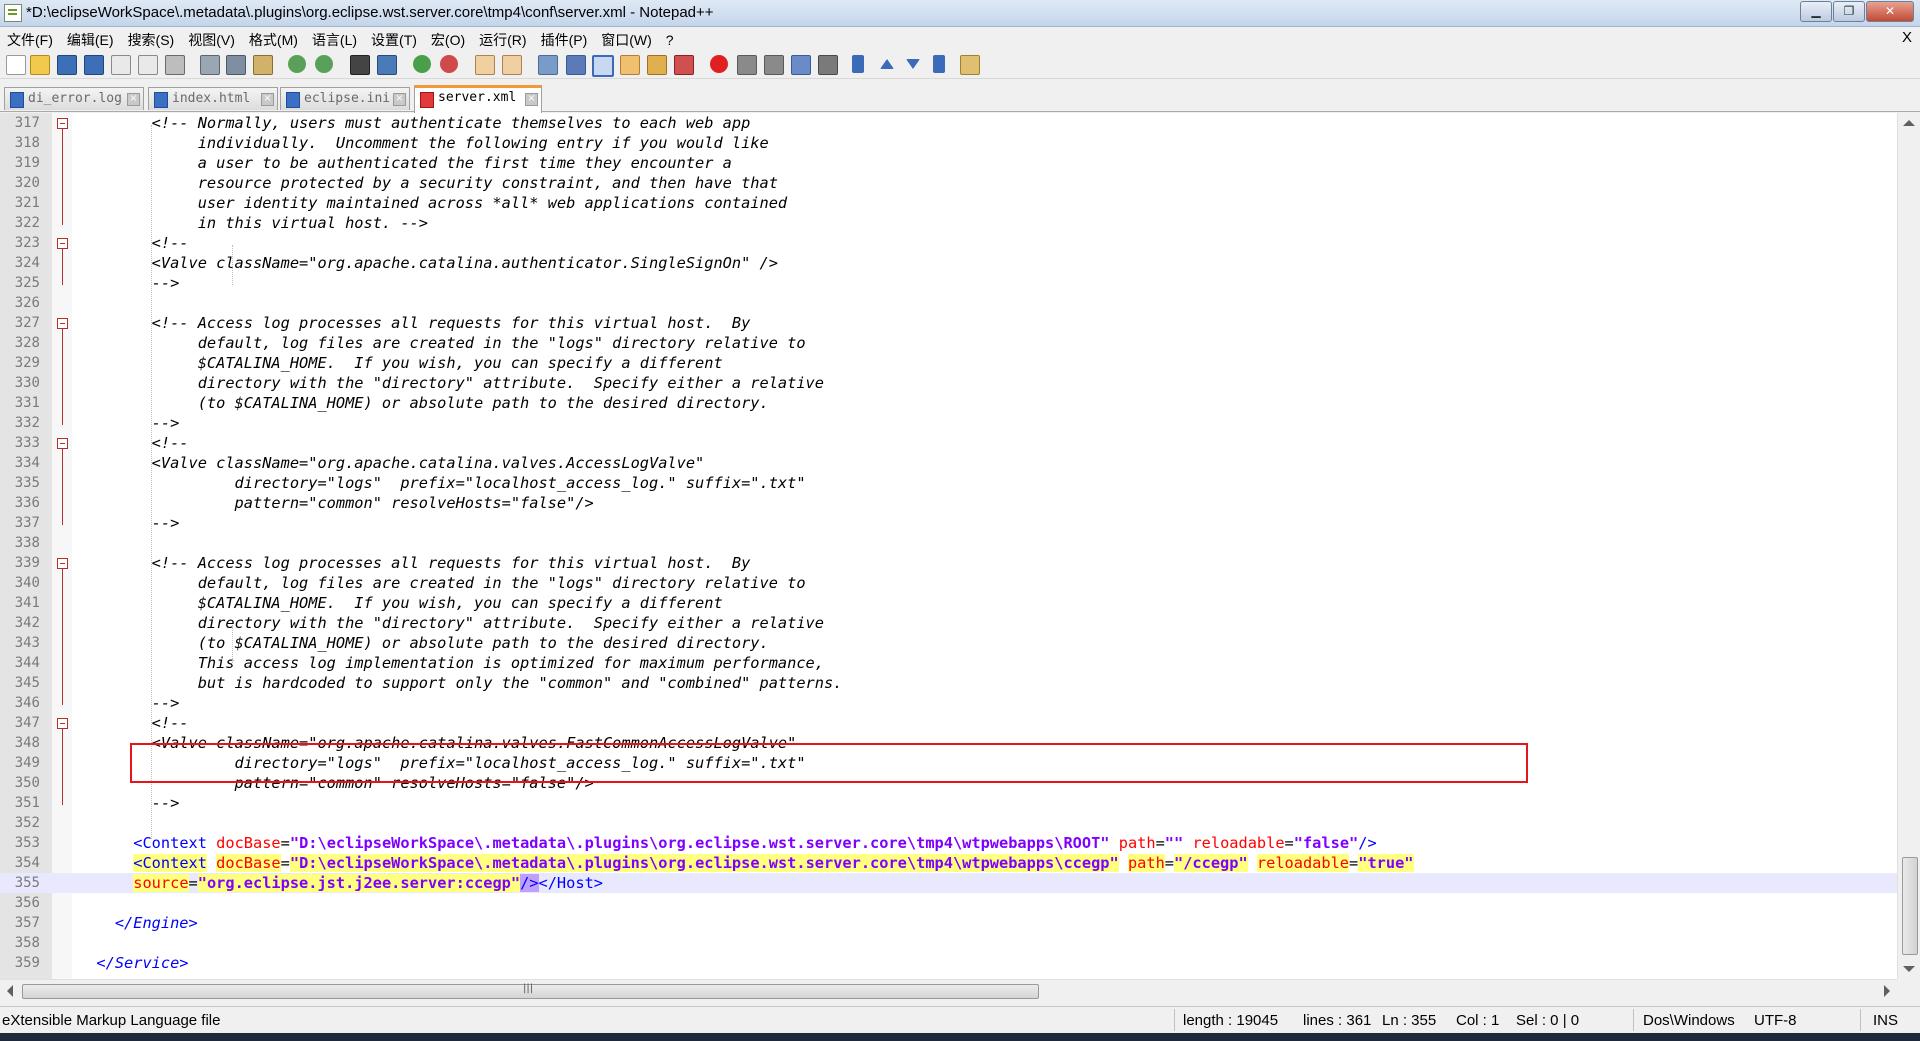 The image size is (1920, 1041). What do you see at coordinates (10, 991) in the screenshot?
I see `scroll-left-arrow-icon` at bounding box center [10, 991].